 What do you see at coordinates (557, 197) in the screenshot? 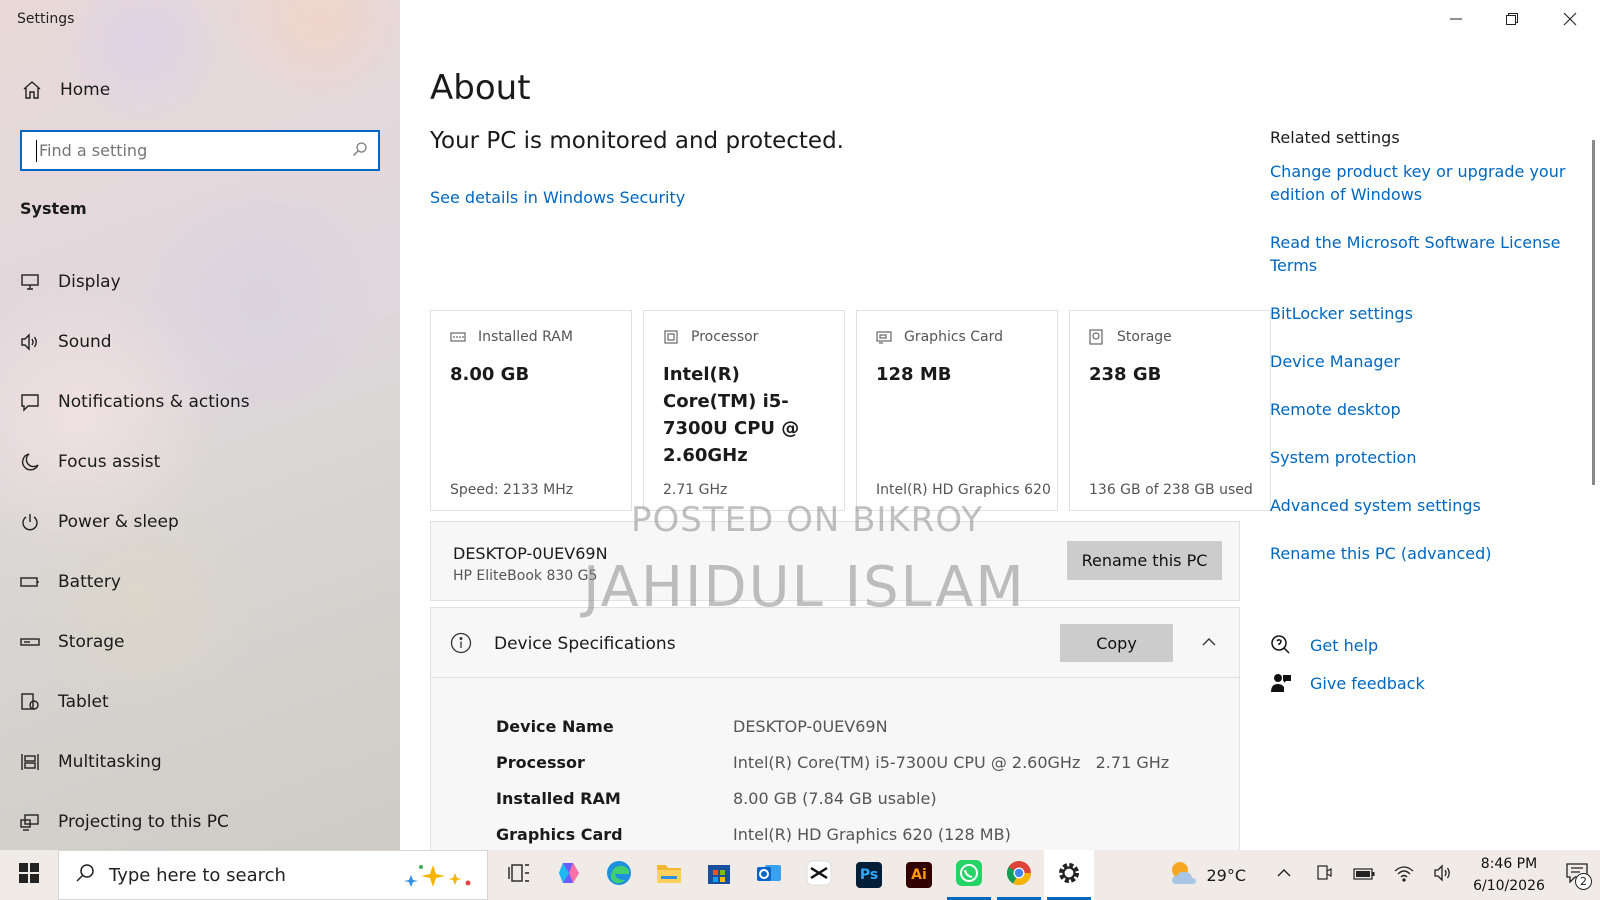
I see `windows-security-link: See details in Windows Security` at bounding box center [557, 197].